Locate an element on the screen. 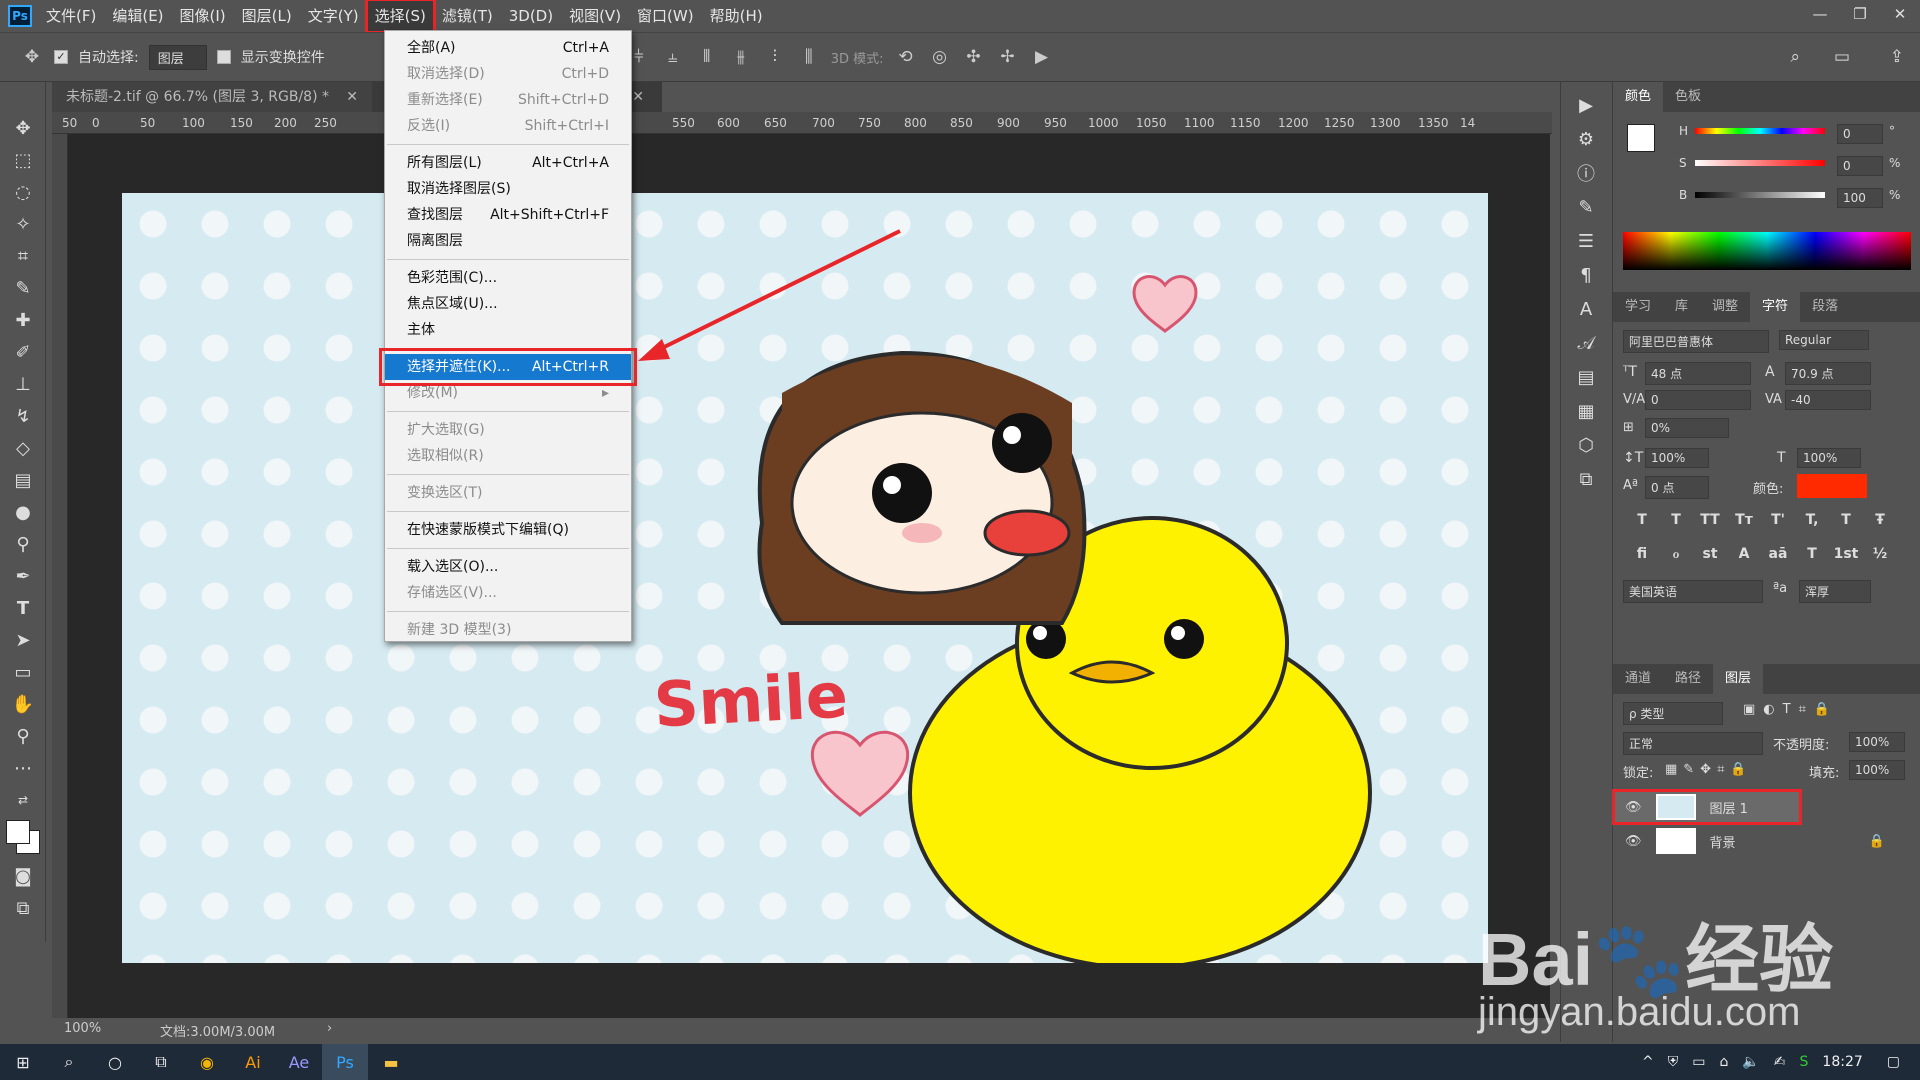 The width and height of the screenshot is (1920, 1080). magic-wand-tool-icon: ✧ is located at coordinates (23, 224).